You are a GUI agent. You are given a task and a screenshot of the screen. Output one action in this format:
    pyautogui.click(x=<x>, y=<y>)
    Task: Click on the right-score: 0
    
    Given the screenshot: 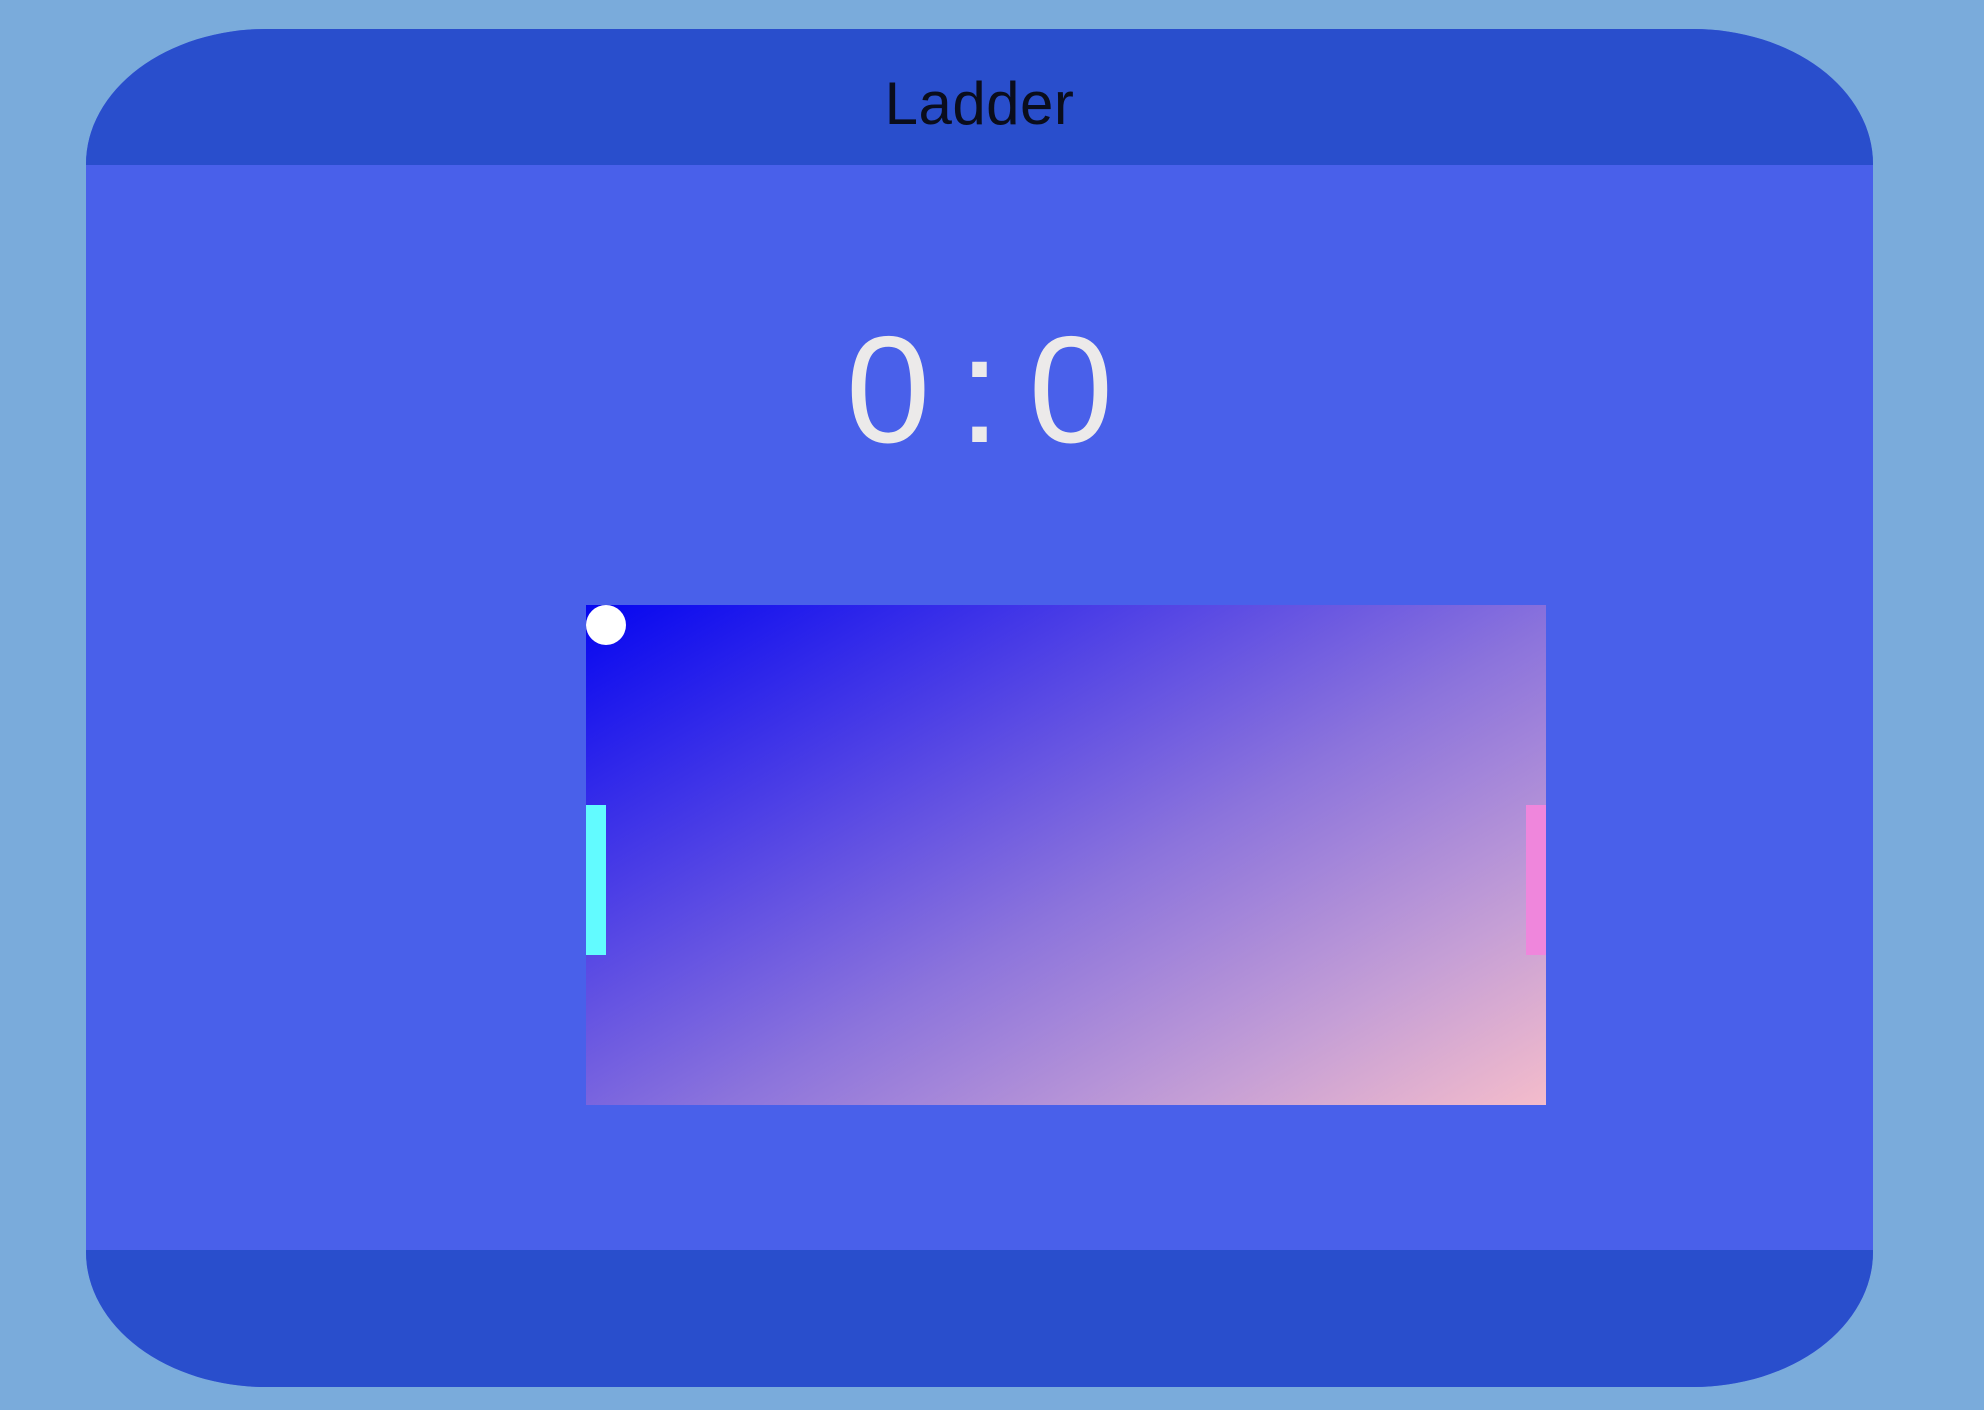 What is the action you would take?
    pyautogui.click(x=1071, y=390)
    